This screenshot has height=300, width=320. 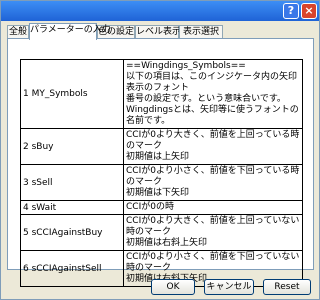 I want to click on parameter-name: 2 sBuy, so click(x=72, y=146).